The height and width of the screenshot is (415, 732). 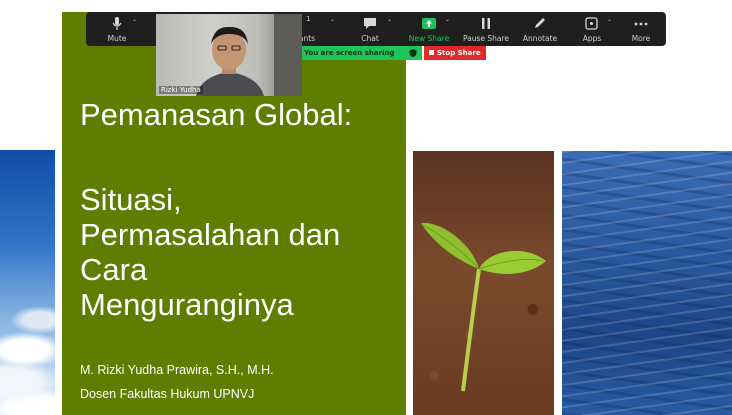 I want to click on water-surface-image, so click(x=647, y=283).